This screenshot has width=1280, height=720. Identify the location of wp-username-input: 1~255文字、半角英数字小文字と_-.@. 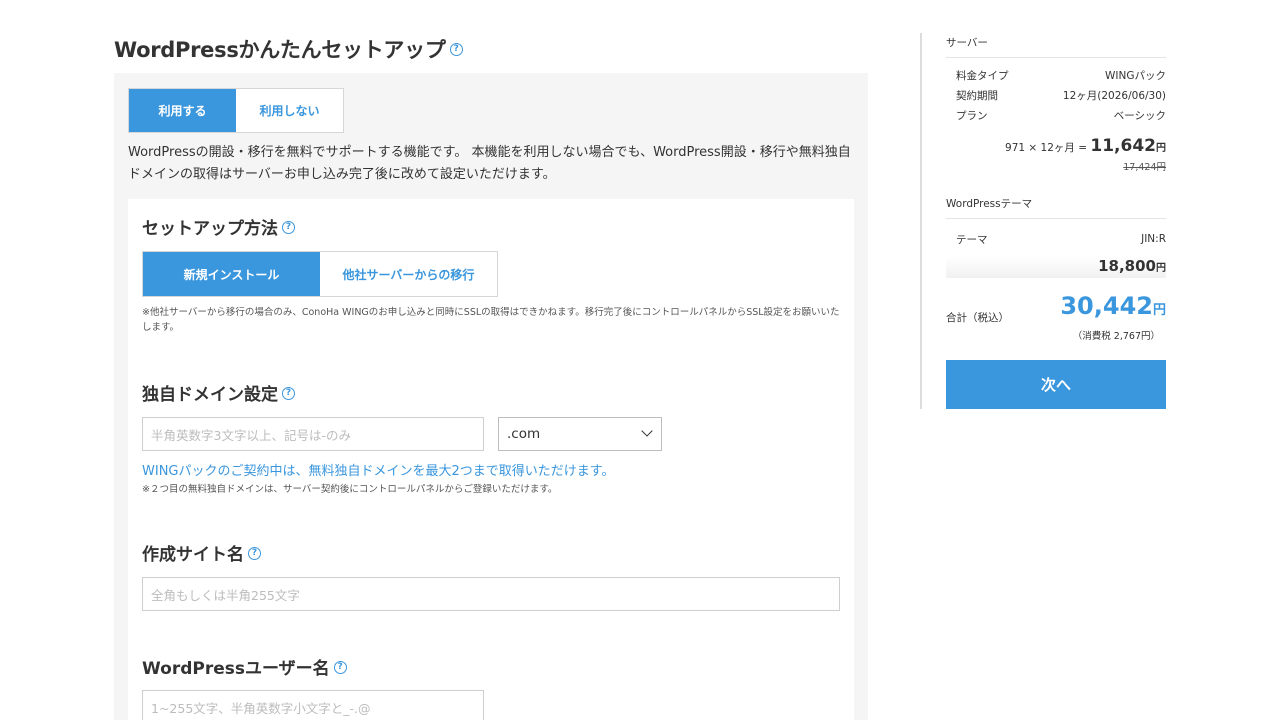
(313, 705).